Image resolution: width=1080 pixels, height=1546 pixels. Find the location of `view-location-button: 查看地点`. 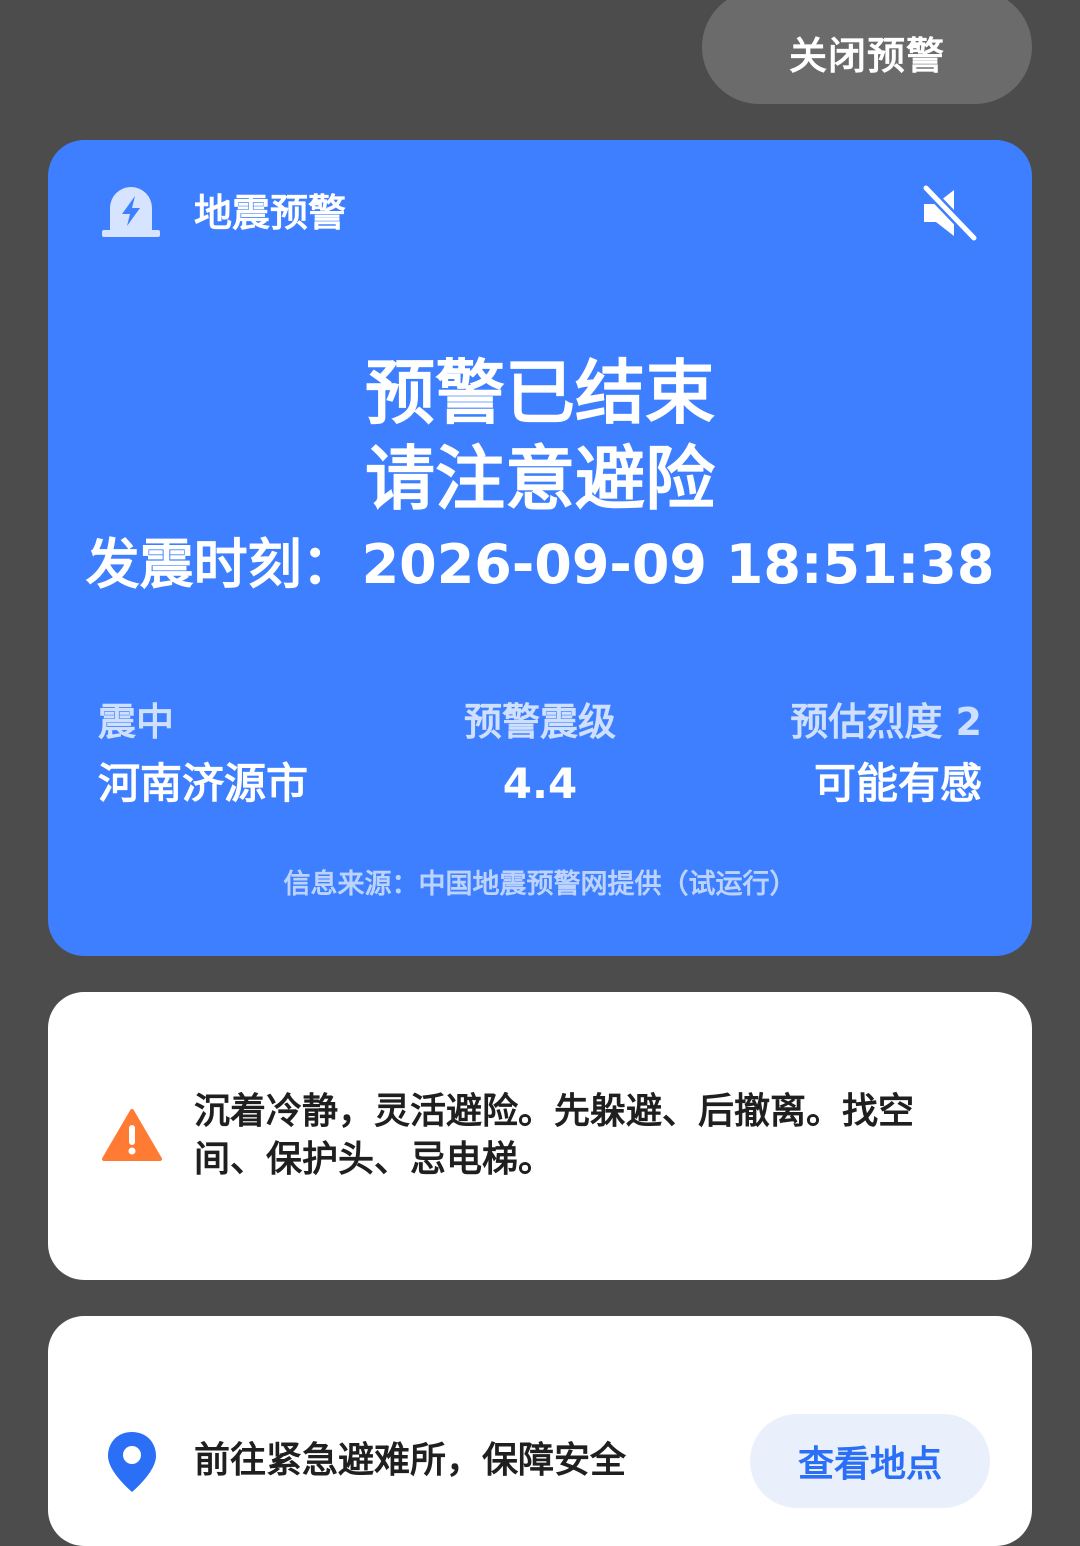

view-location-button: 查看地点 is located at coordinates (870, 1461).